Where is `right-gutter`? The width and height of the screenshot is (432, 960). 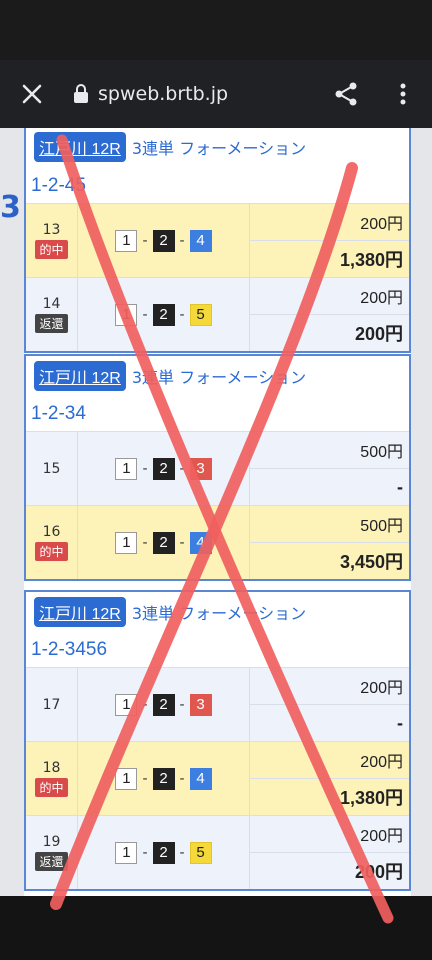
right-gutter is located at coordinates (421, 512).